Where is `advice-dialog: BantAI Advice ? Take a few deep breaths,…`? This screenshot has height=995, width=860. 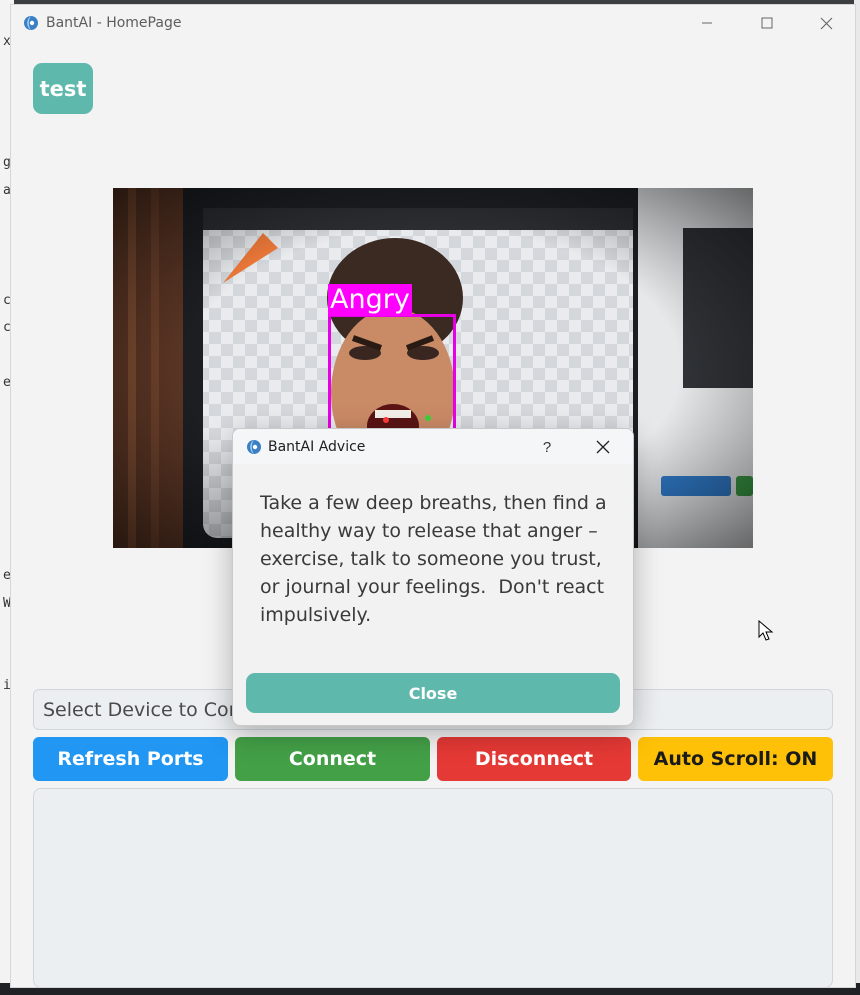 advice-dialog: BantAI Advice ? Take a few deep breaths,… is located at coordinates (433, 577).